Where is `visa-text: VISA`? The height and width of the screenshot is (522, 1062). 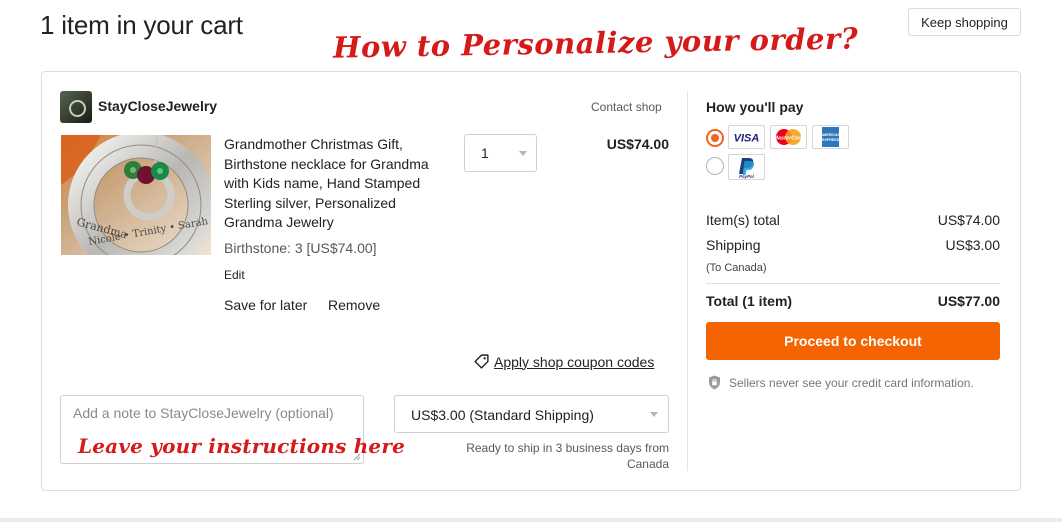 visa-text: VISA is located at coordinates (747, 139).